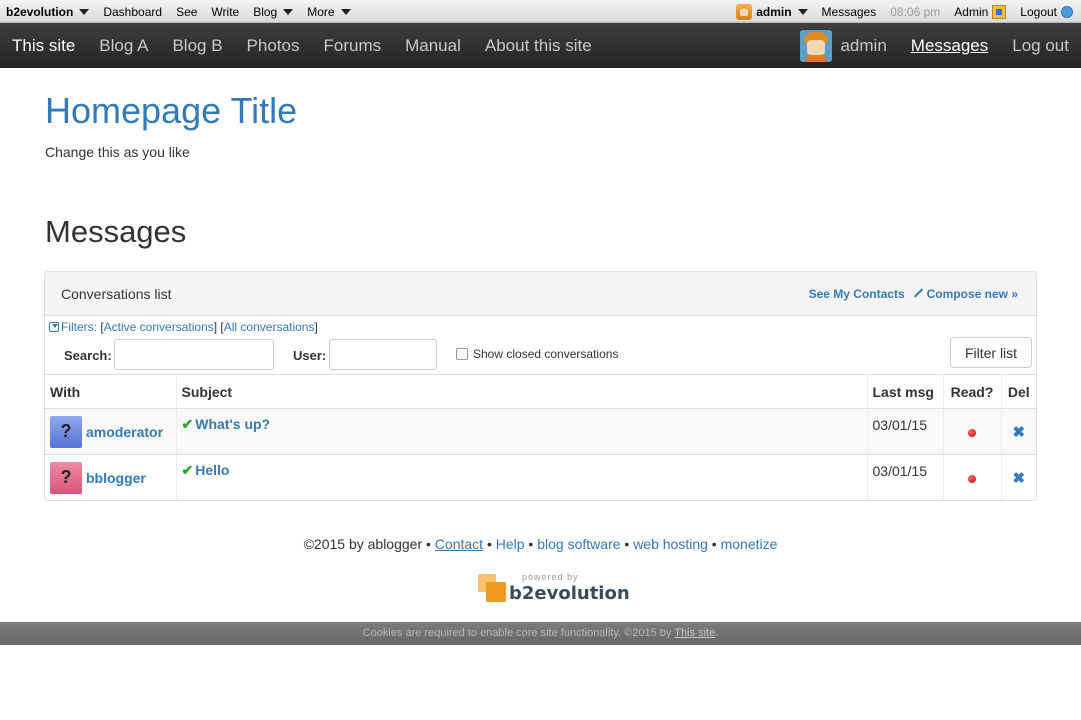  I want to click on logout-icon, so click(1067, 11).